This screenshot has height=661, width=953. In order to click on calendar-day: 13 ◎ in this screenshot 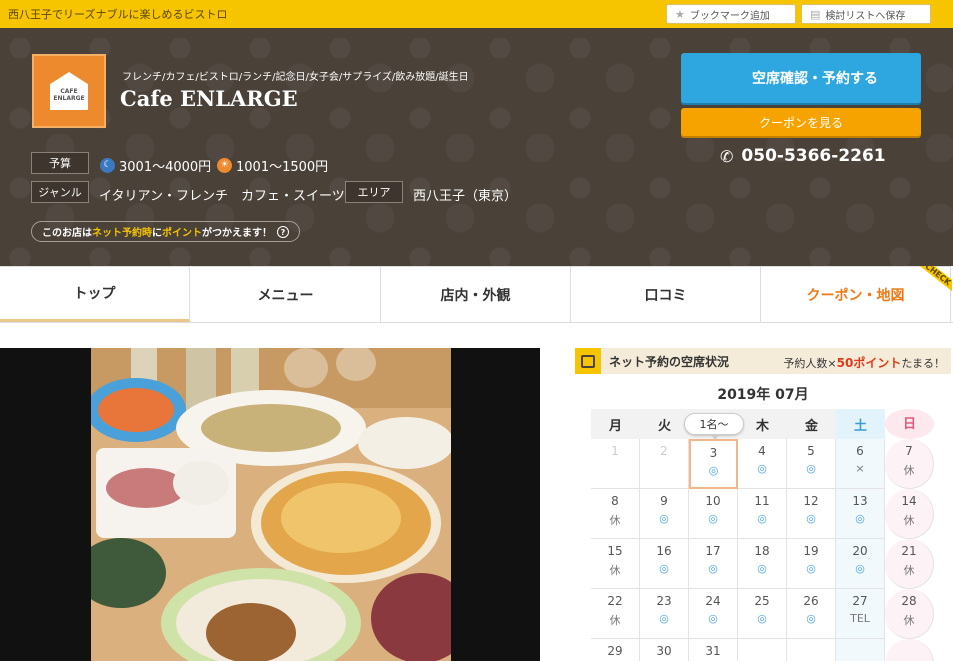, I will do `click(860, 514)`.